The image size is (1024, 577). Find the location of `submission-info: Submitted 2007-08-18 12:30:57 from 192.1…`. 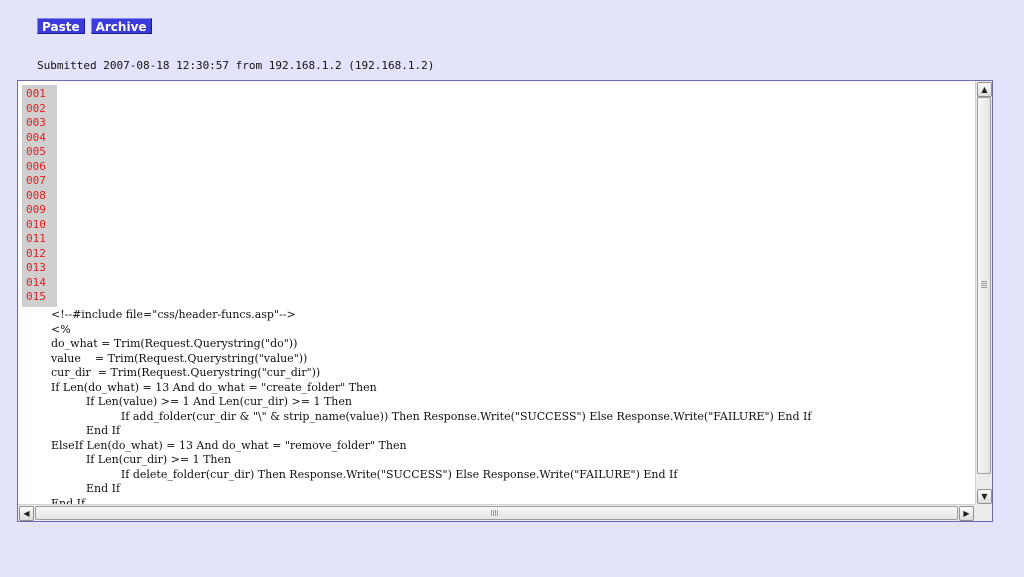

submission-info: Submitted 2007-08-18 12:30:57 from 192.1… is located at coordinates (236, 65).